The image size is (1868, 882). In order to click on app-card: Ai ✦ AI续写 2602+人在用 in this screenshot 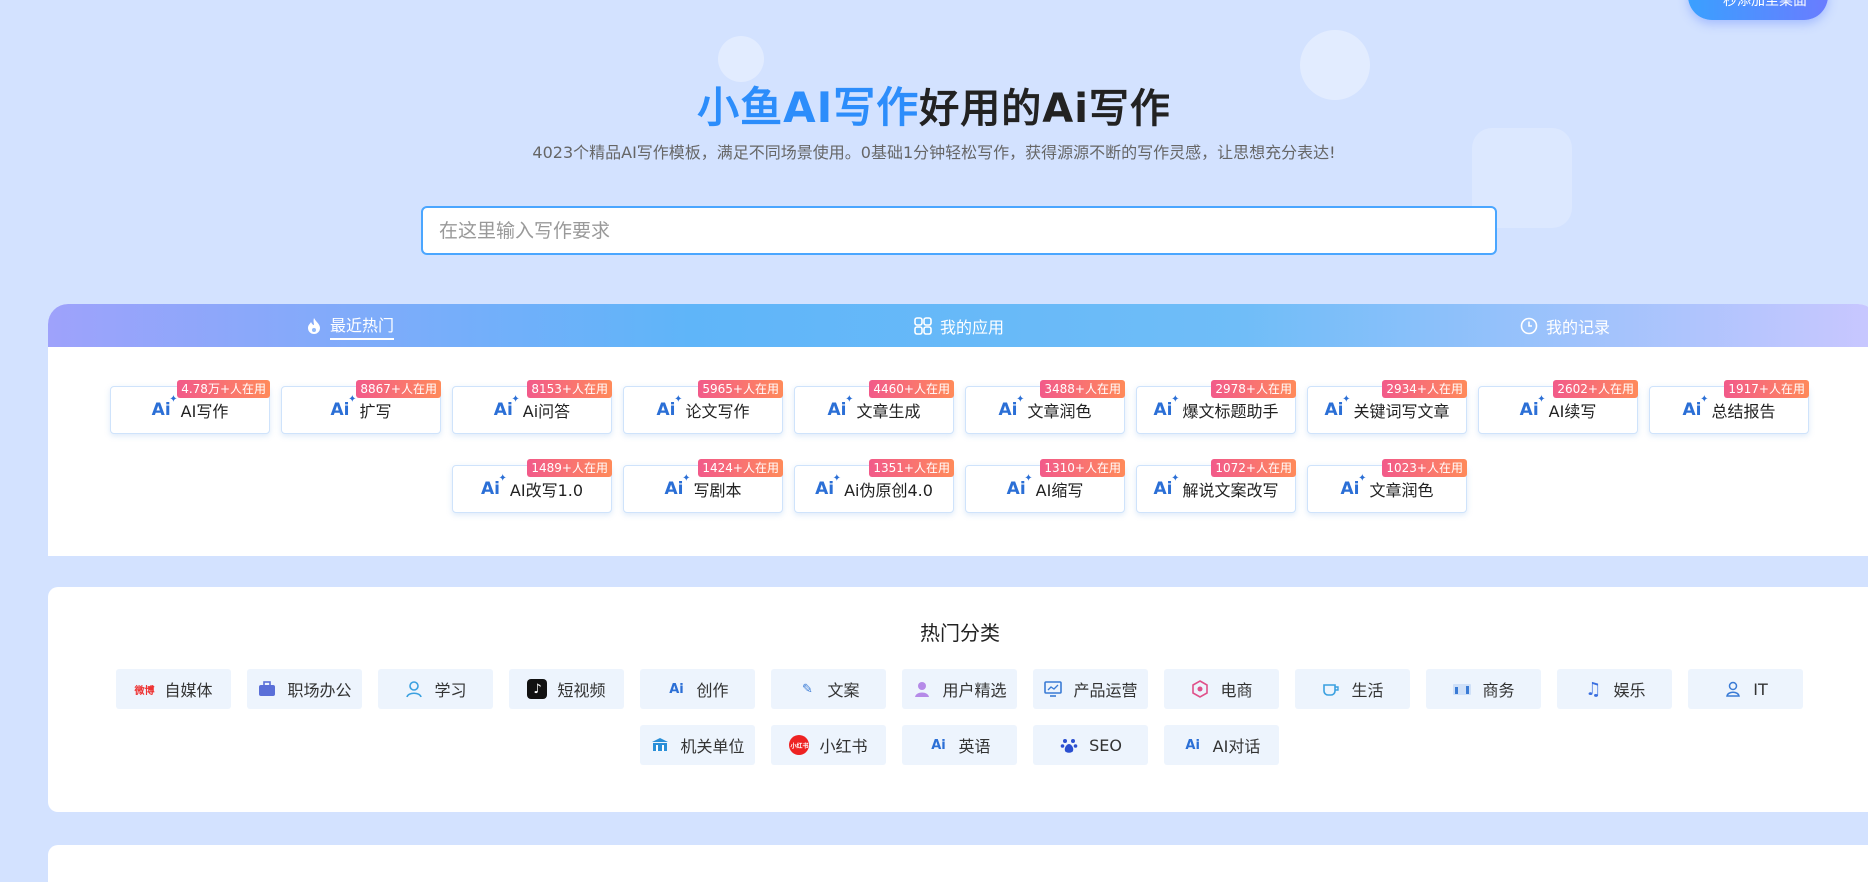, I will do `click(1558, 407)`.